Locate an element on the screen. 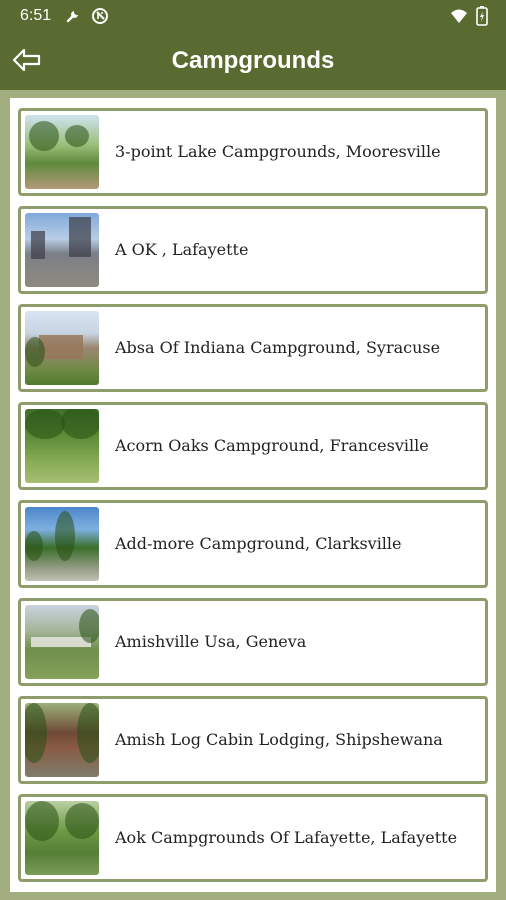 Image resolution: width=506 pixels, height=900 pixels. wrench-icon is located at coordinates (72, 17).